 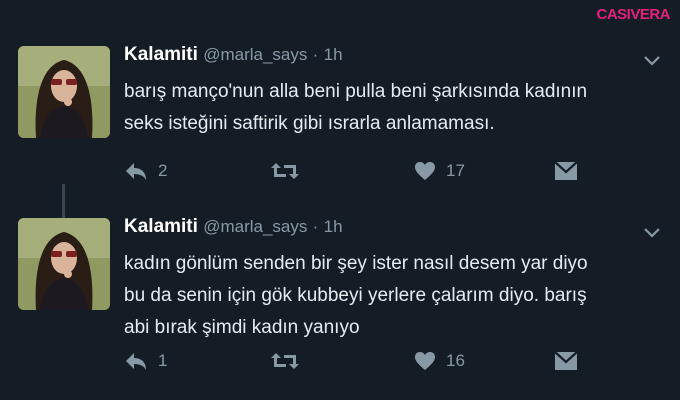 I want to click on watermark-logo: CASIVERA, so click(x=633, y=14).